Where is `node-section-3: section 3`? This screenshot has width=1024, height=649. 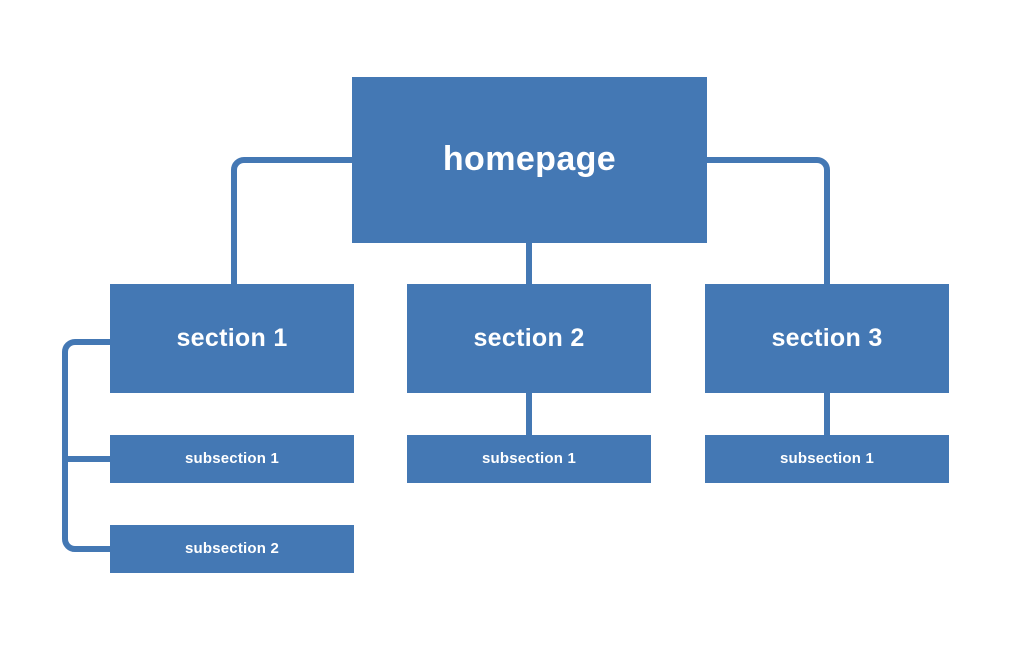 node-section-3: section 3 is located at coordinates (827, 338).